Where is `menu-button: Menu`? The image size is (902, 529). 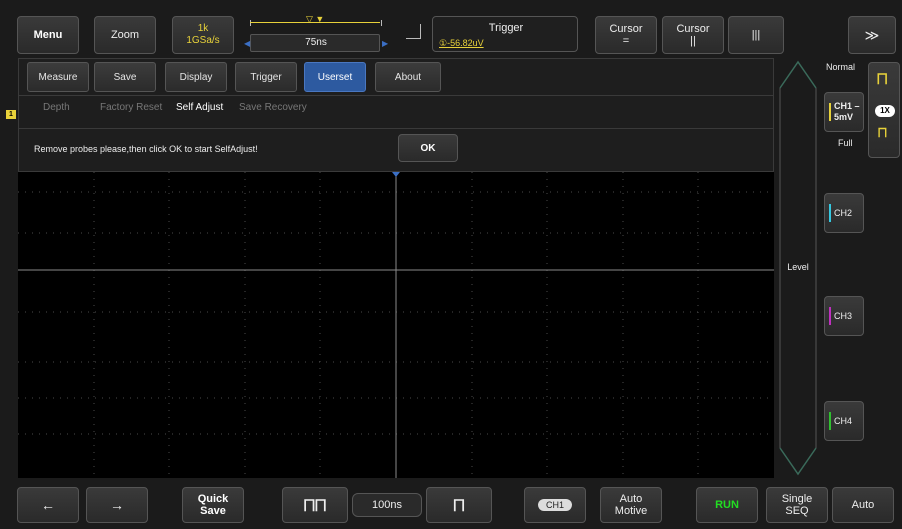 menu-button: Menu is located at coordinates (48, 35).